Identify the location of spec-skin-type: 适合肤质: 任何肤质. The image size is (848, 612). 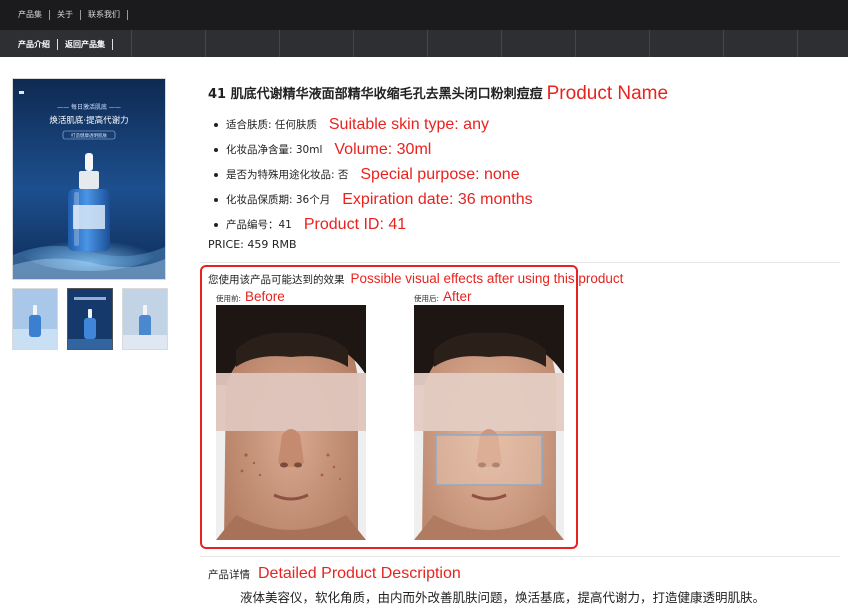
(271, 125).